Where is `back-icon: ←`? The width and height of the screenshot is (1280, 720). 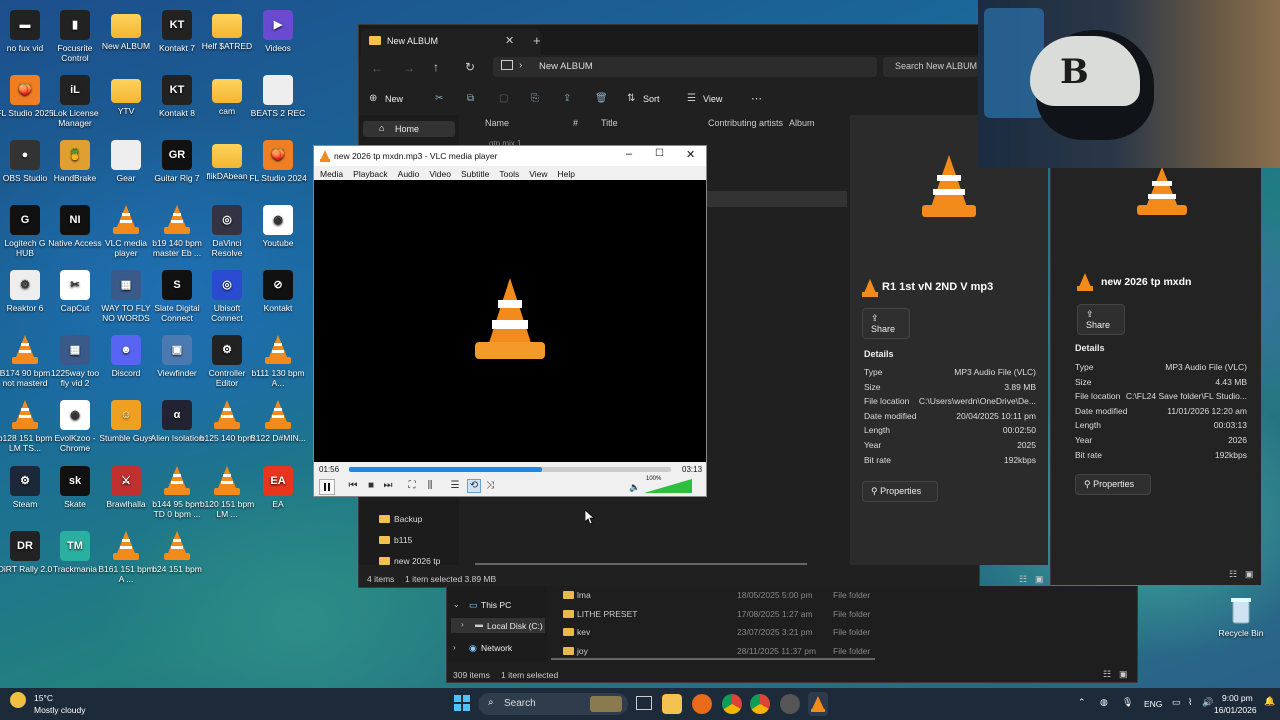
back-icon: ← is located at coordinates (377, 68).